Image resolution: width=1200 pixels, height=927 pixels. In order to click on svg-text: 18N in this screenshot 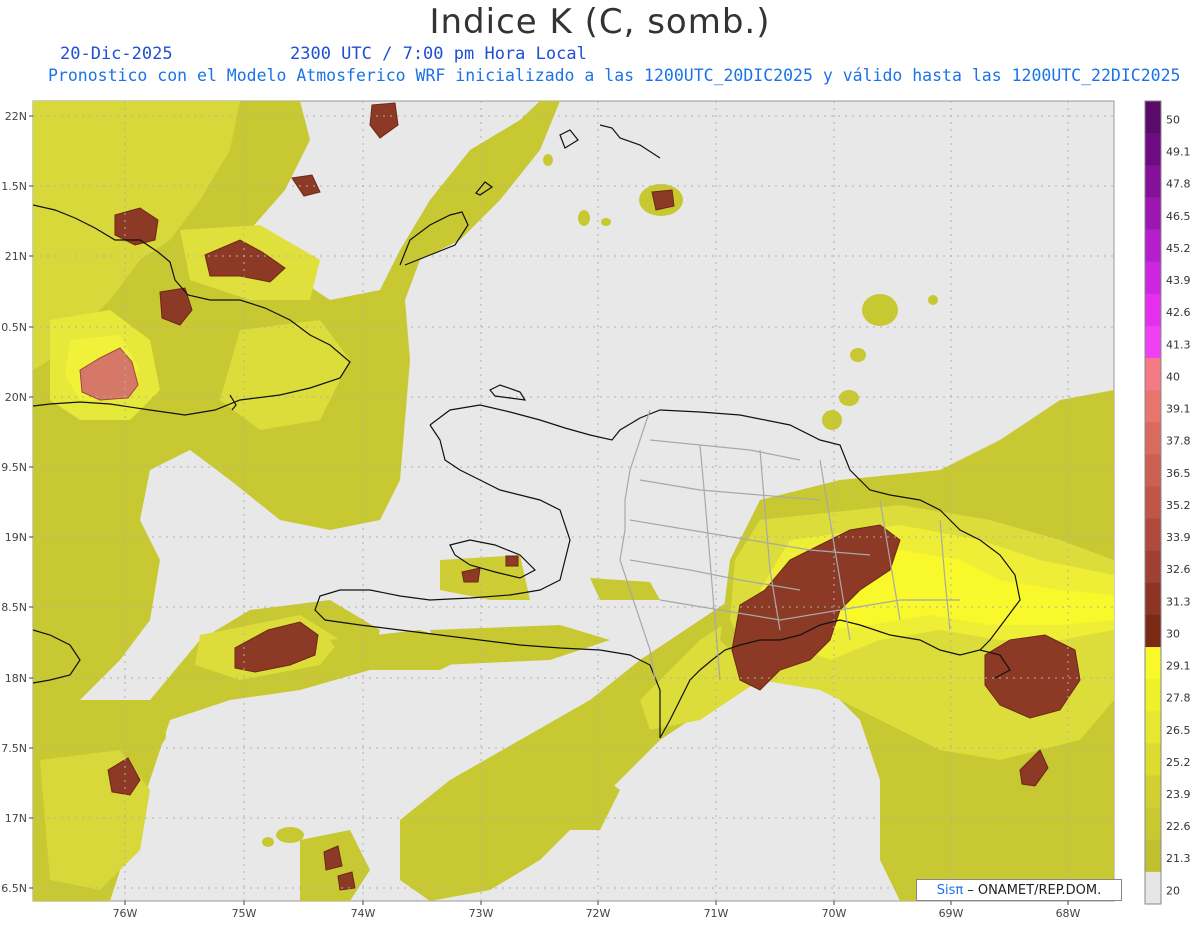, I will do `click(16, 678)`.